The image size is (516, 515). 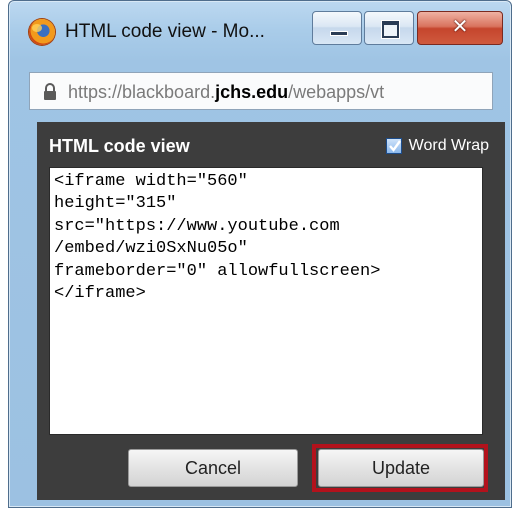 I want to click on panel-title: HTML code view, so click(x=119, y=146).